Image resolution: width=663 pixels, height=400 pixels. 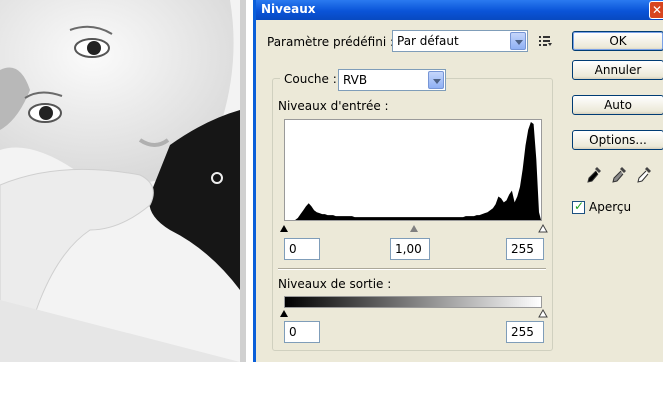 I want to click on divider, so click(x=412, y=269).